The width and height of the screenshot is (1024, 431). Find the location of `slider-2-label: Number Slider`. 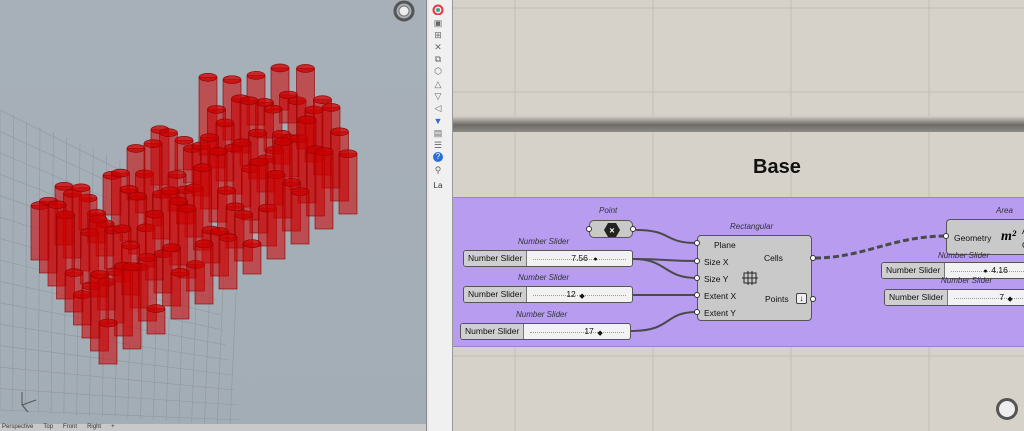

slider-2-label: Number Slider is located at coordinates (544, 277).